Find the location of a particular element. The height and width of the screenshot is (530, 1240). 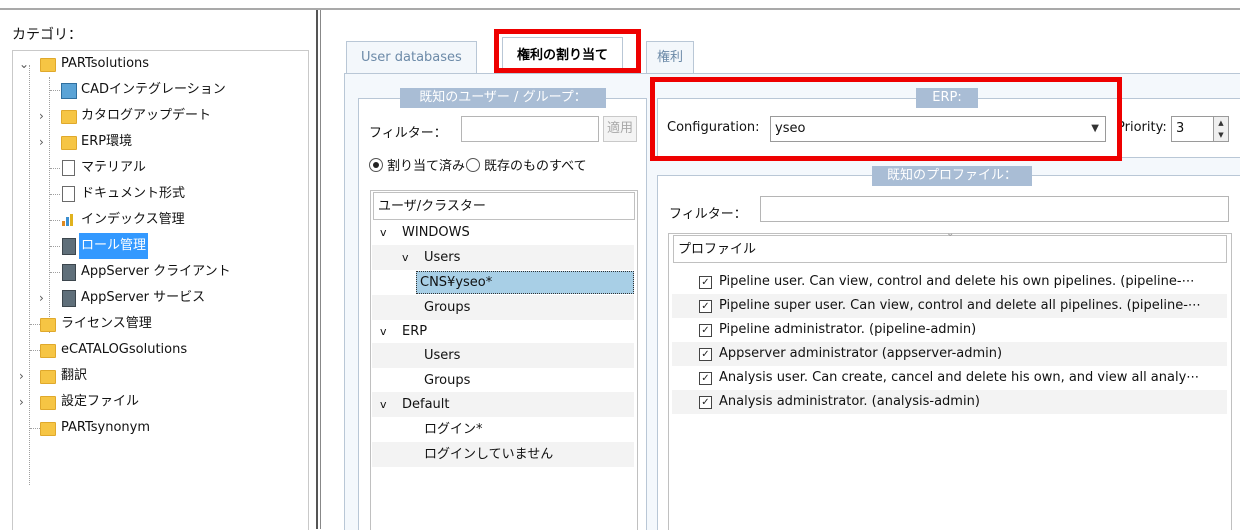

tree-node-default: v Default is located at coordinates (503, 404).